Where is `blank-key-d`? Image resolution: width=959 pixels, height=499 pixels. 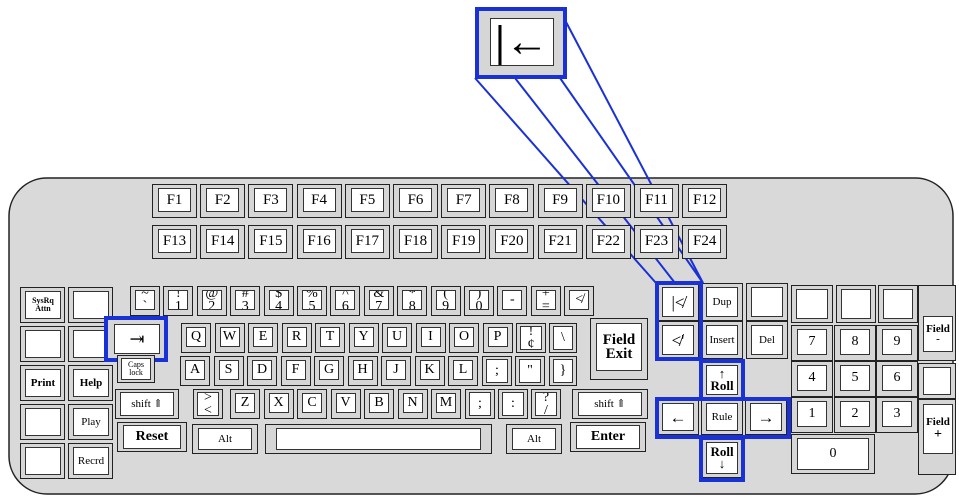
blank-key-d is located at coordinates (42, 422).